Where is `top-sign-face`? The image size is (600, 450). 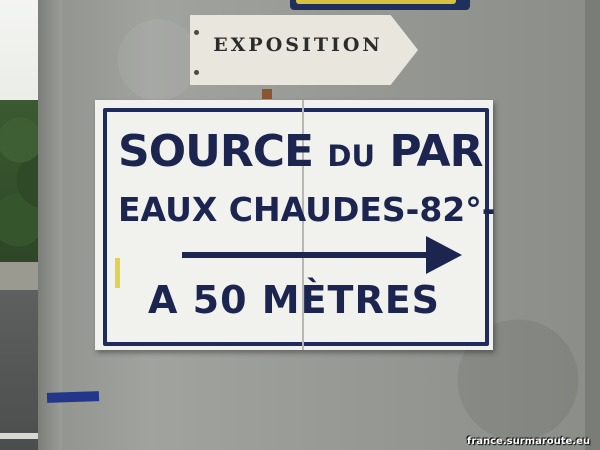 top-sign-face is located at coordinates (376, 2).